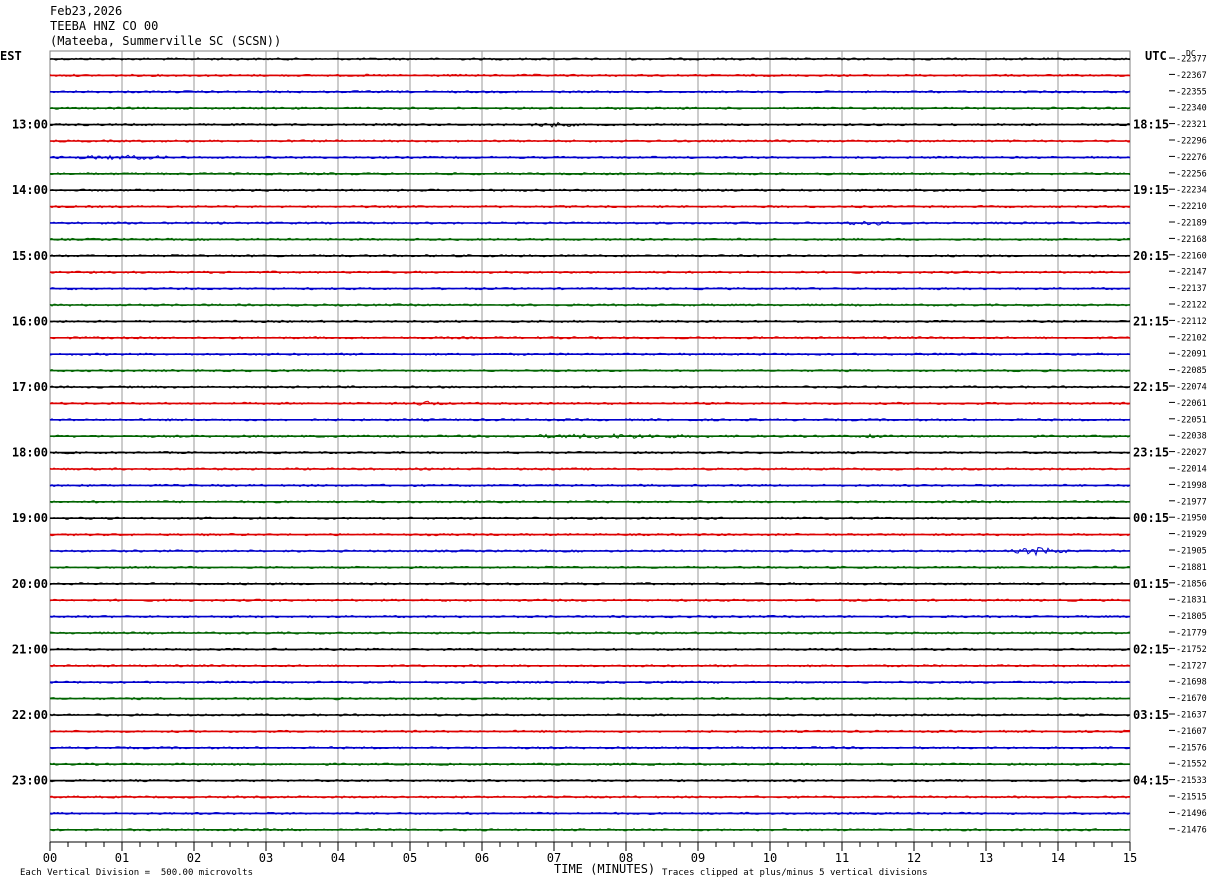 Image resolution: width=1210 pixels, height=886 pixels. What do you see at coordinates (1191, 732) in the screenshot?
I see `dc-offset-label: -21607` at bounding box center [1191, 732].